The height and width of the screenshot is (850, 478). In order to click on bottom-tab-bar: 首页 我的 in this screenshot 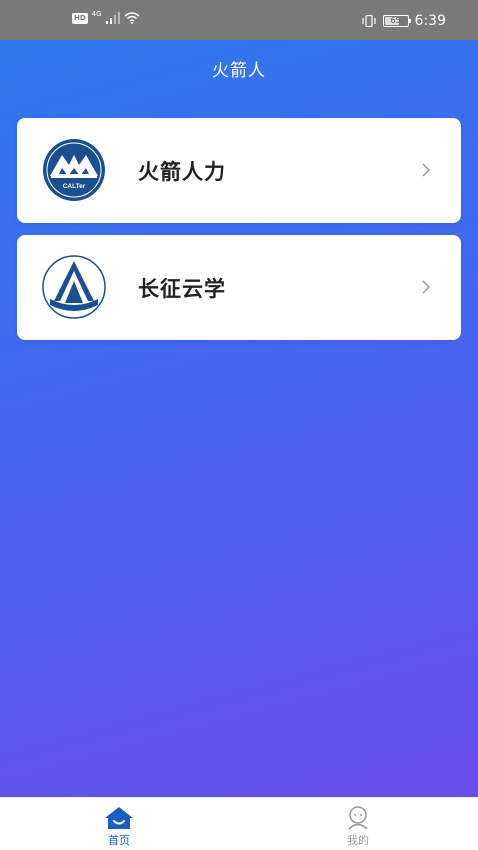, I will do `click(239, 823)`.